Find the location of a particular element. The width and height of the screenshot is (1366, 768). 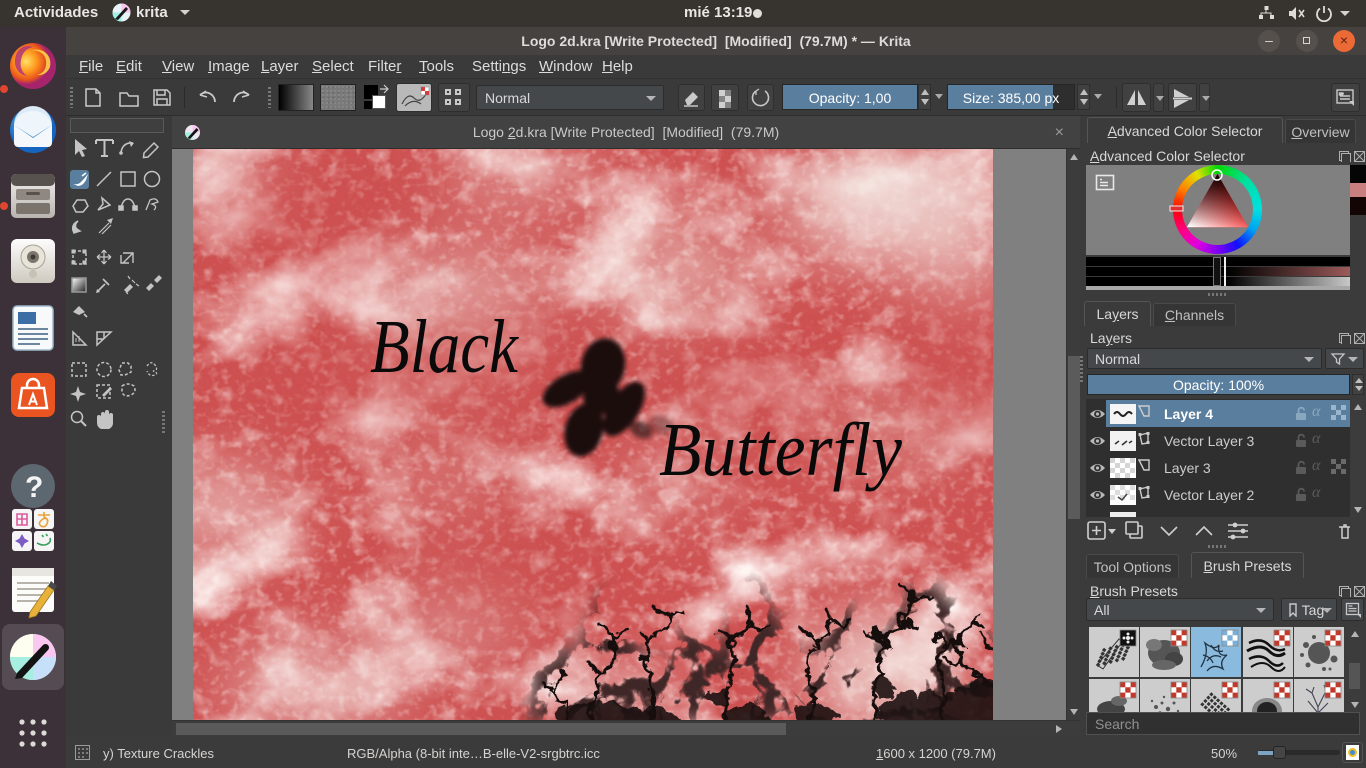

svg-text: Black is located at coordinates (444, 347).